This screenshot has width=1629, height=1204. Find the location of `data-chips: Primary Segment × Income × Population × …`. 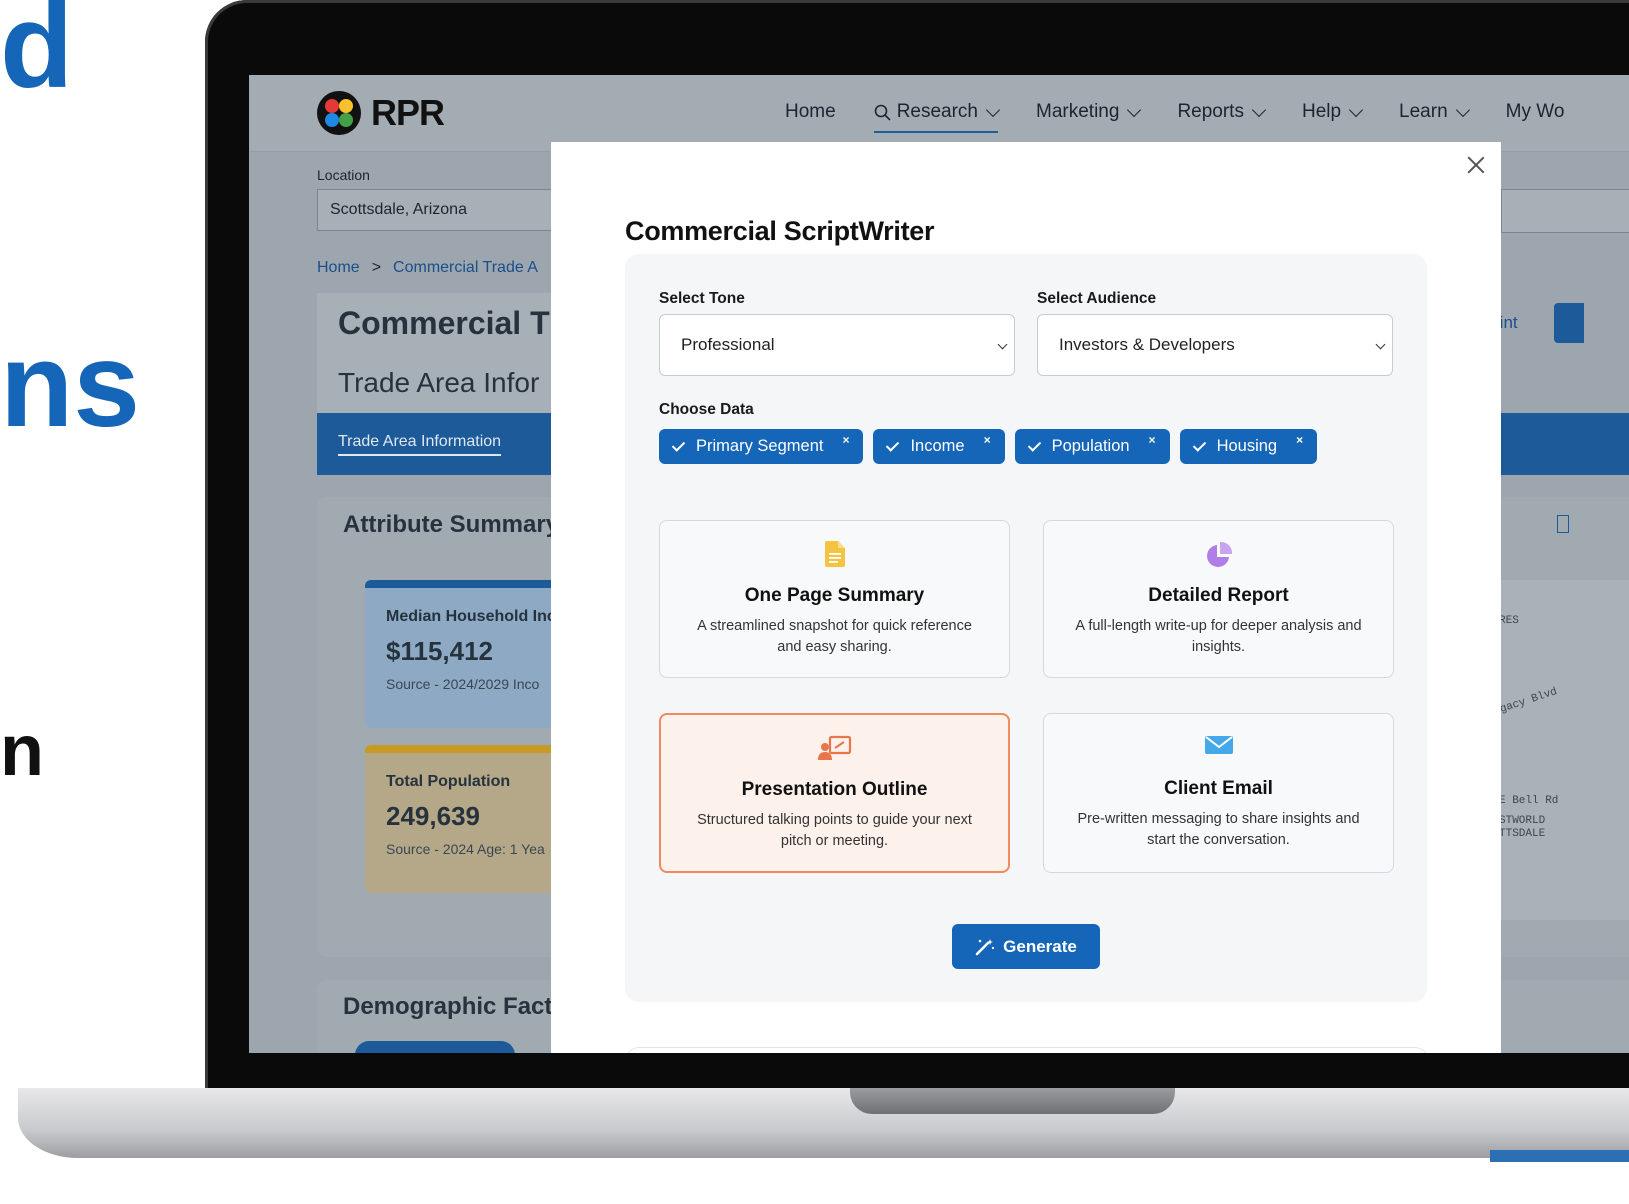

data-chips: Primary Segment × Income × Population × … is located at coordinates (988, 446).